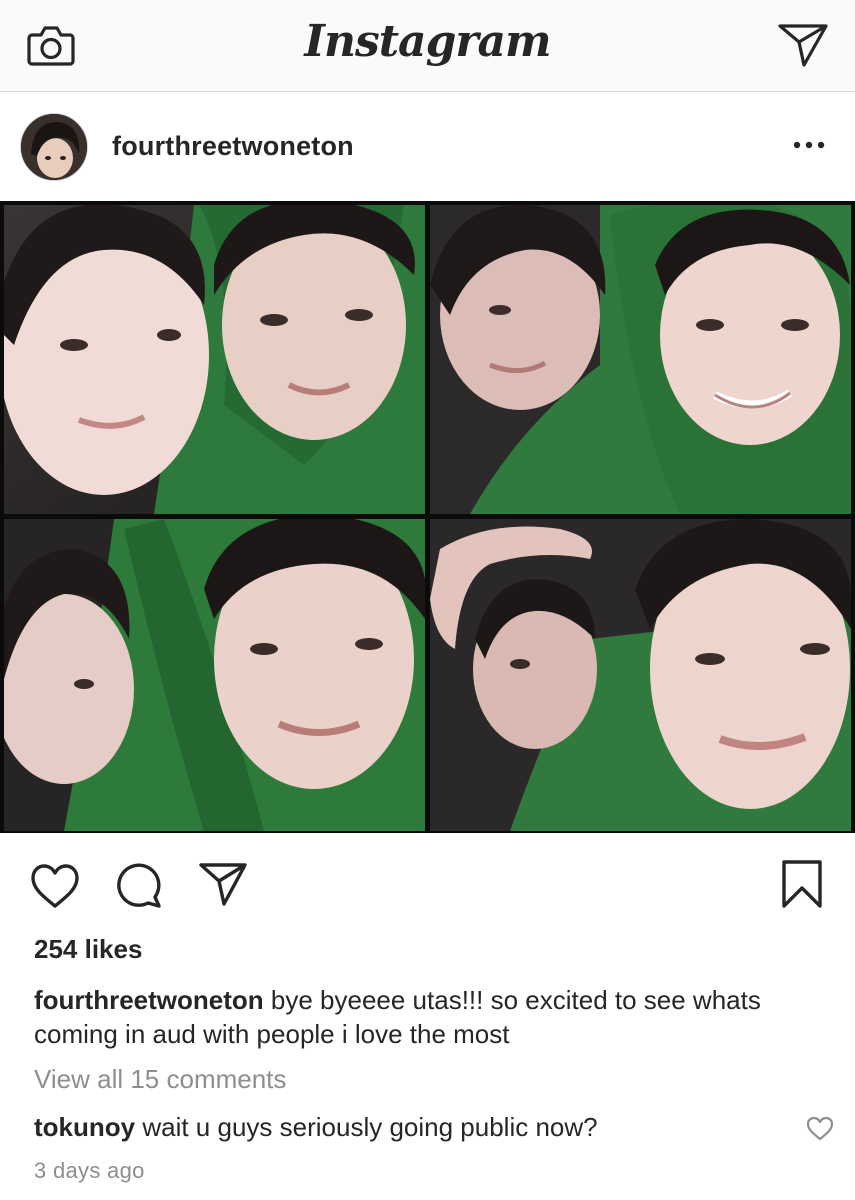 The height and width of the screenshot is (1200, 855). Describe the element at coordinates (138, 886) in the screenshot. I see `comment-icon` at that location.